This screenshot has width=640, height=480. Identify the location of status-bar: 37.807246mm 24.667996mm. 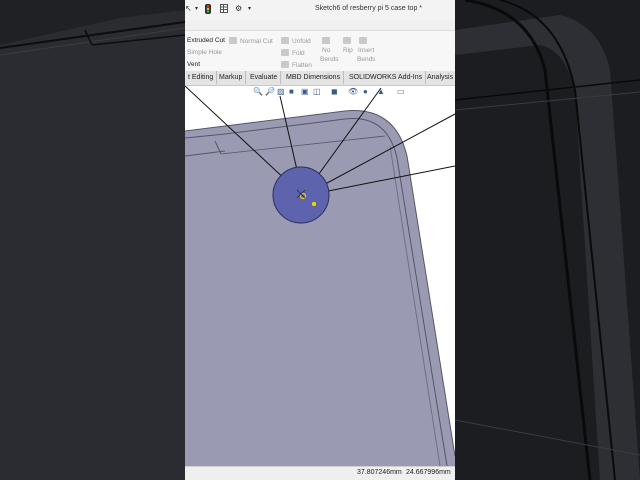
(320, 473).